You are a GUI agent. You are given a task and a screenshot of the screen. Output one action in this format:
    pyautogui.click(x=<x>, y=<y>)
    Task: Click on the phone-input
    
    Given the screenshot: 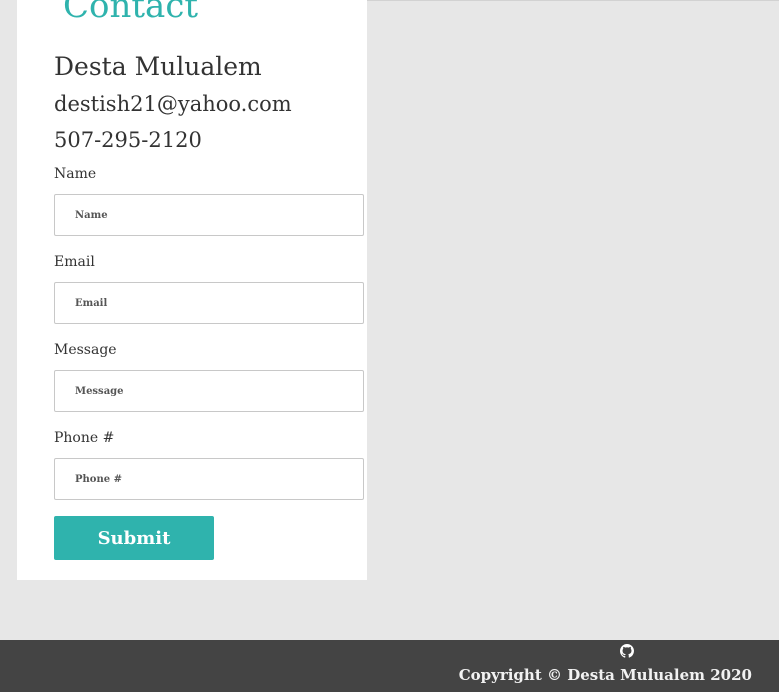 What is the action you would take?
    pyautogui.click(x=209, y=479)
    